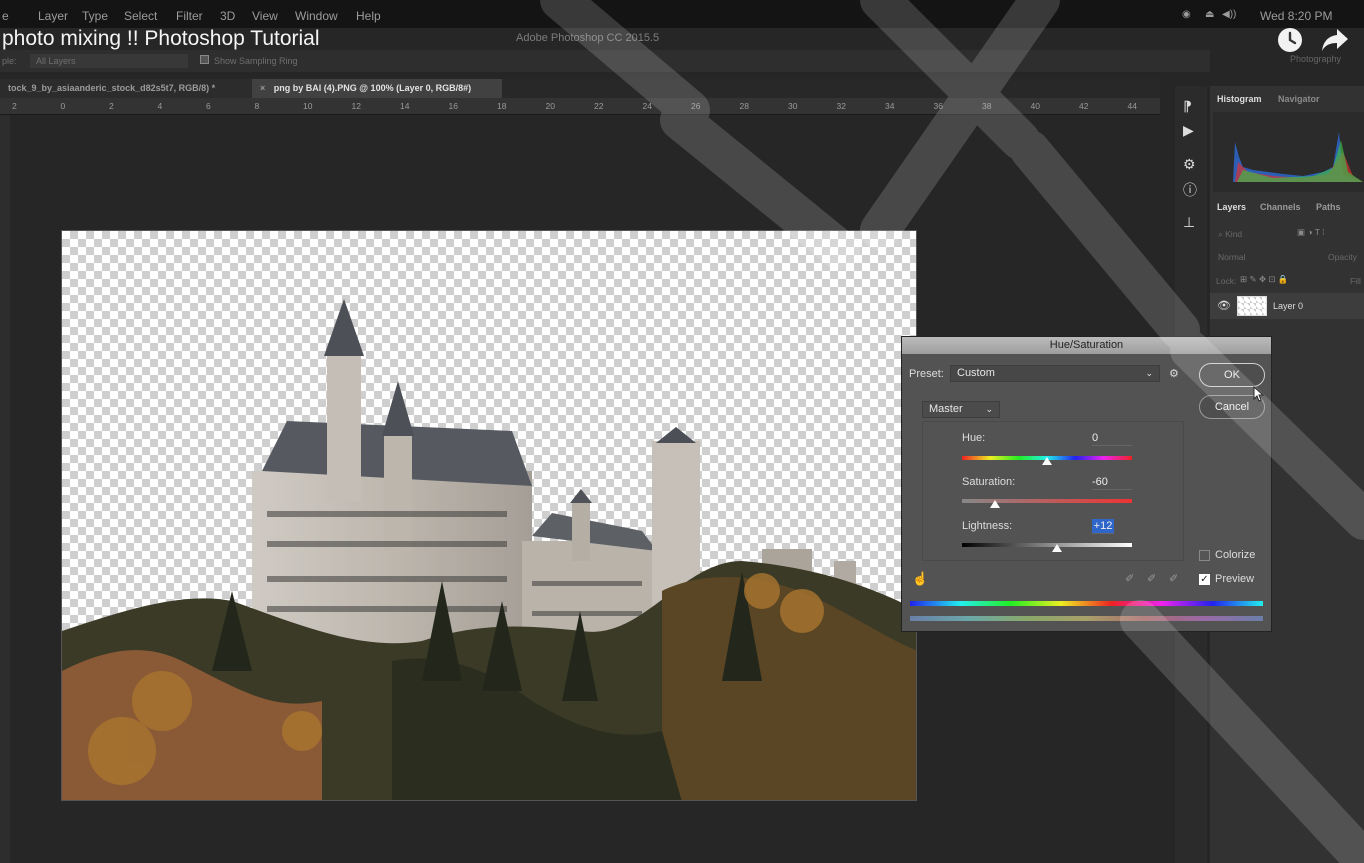 This screenshot has width=1364, height=863. I want to click on targeted-adjustment-hand-icon: ☝, so click(920, 579).